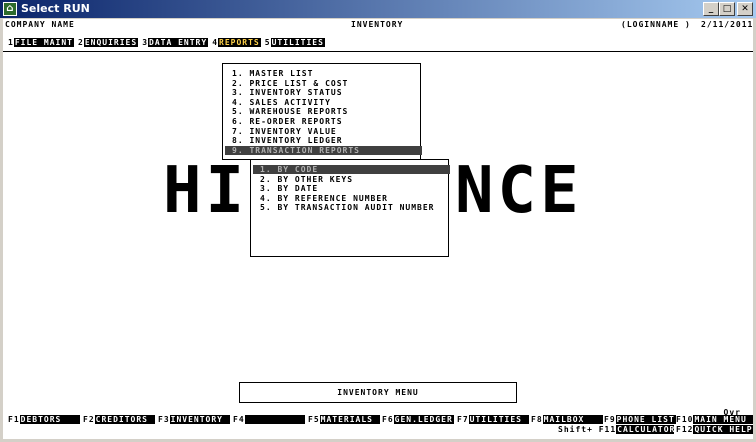 The image size is (756, 442). Describe the element at coordinates (206, 191) in the screenshot. I see `banner-text-left: HI` at that location.